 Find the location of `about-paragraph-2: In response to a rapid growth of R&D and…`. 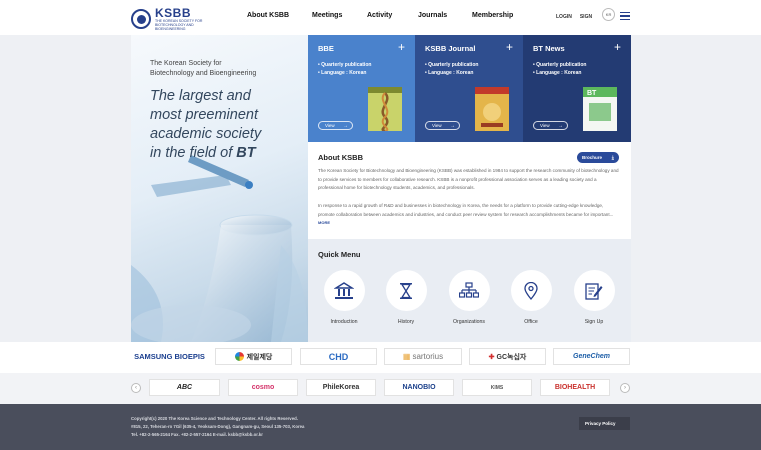

about-paragraph-2: In response to a rapid growth of R&D and… is located at coordinates (466, 214).